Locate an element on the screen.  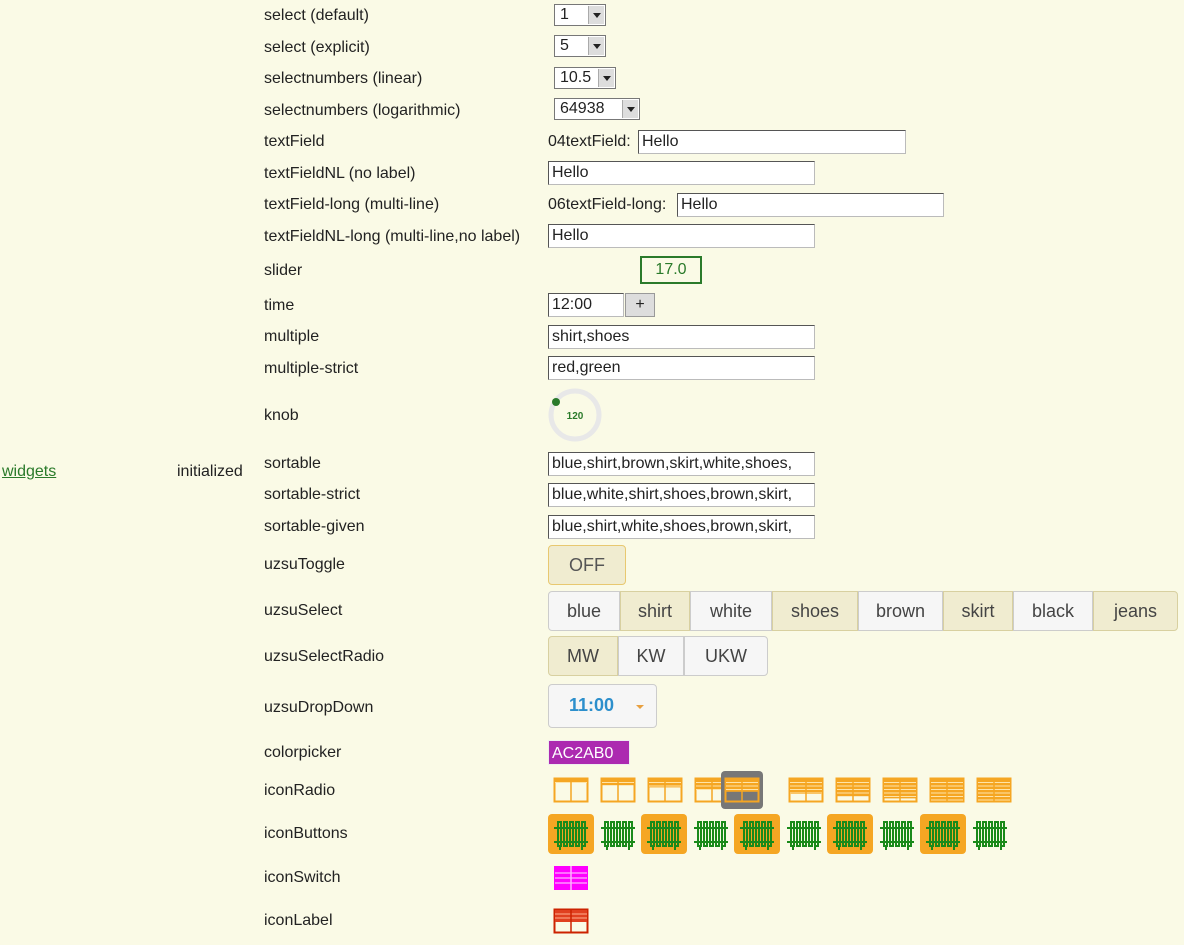
widgets-link: widgets is located at coordinates (29, 472).